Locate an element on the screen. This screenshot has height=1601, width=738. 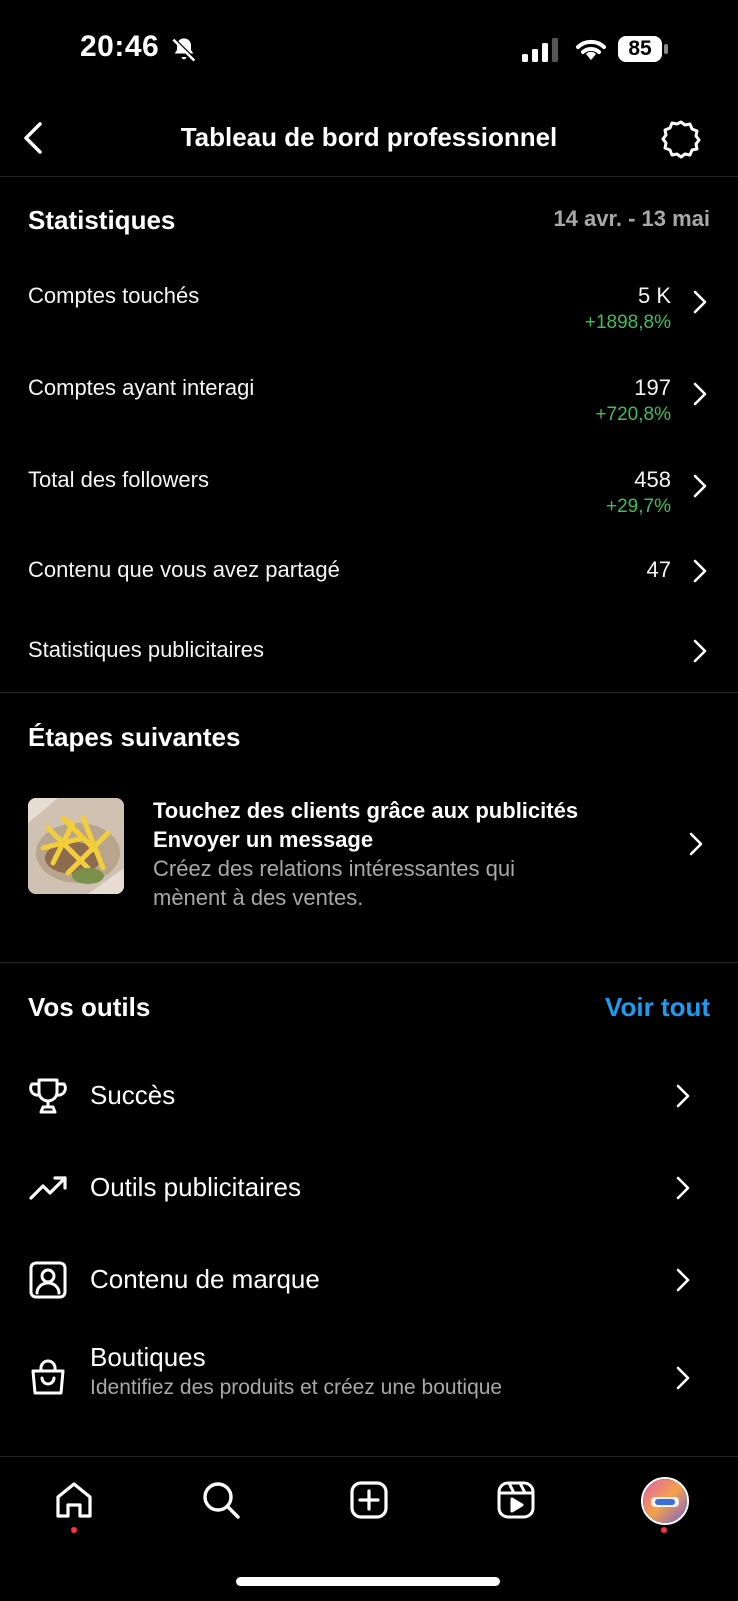
stat-value: 47 is located at coordinates (658, 569).